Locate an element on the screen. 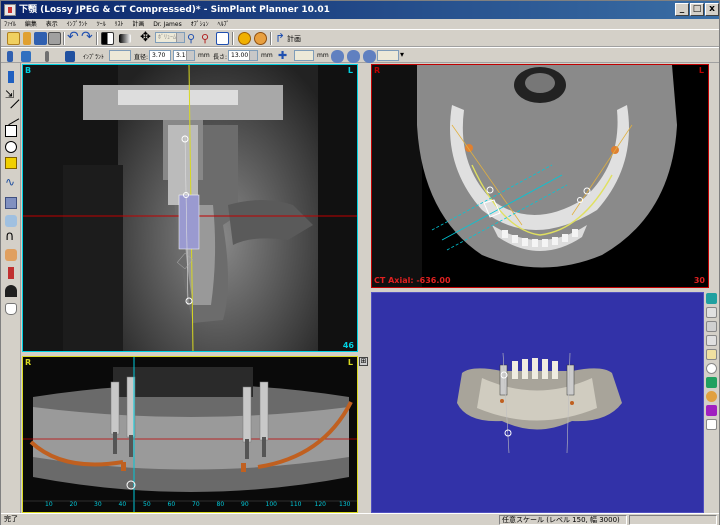  panoramic-image is located at coordinates (190, 434).